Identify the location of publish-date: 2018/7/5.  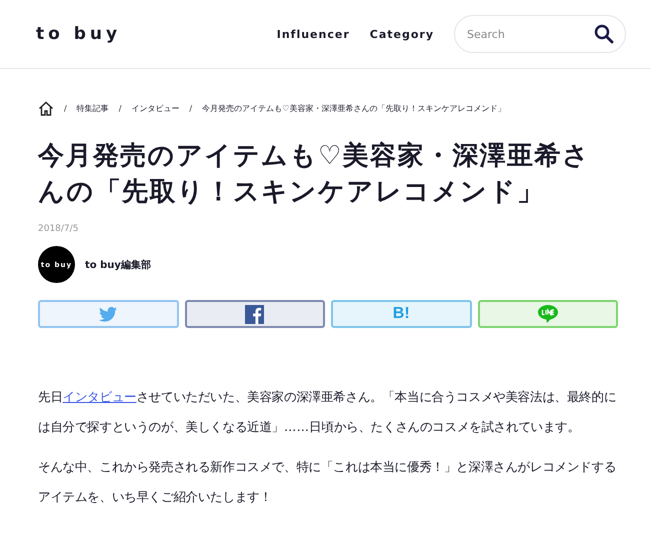
(59, 229).